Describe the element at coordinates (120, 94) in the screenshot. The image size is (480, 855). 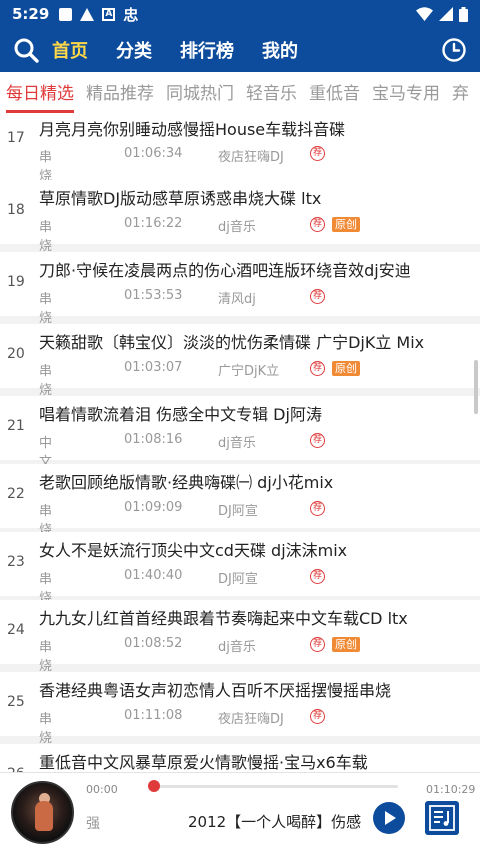
I see `category-tab-recommend: 精品推荐` at that location.